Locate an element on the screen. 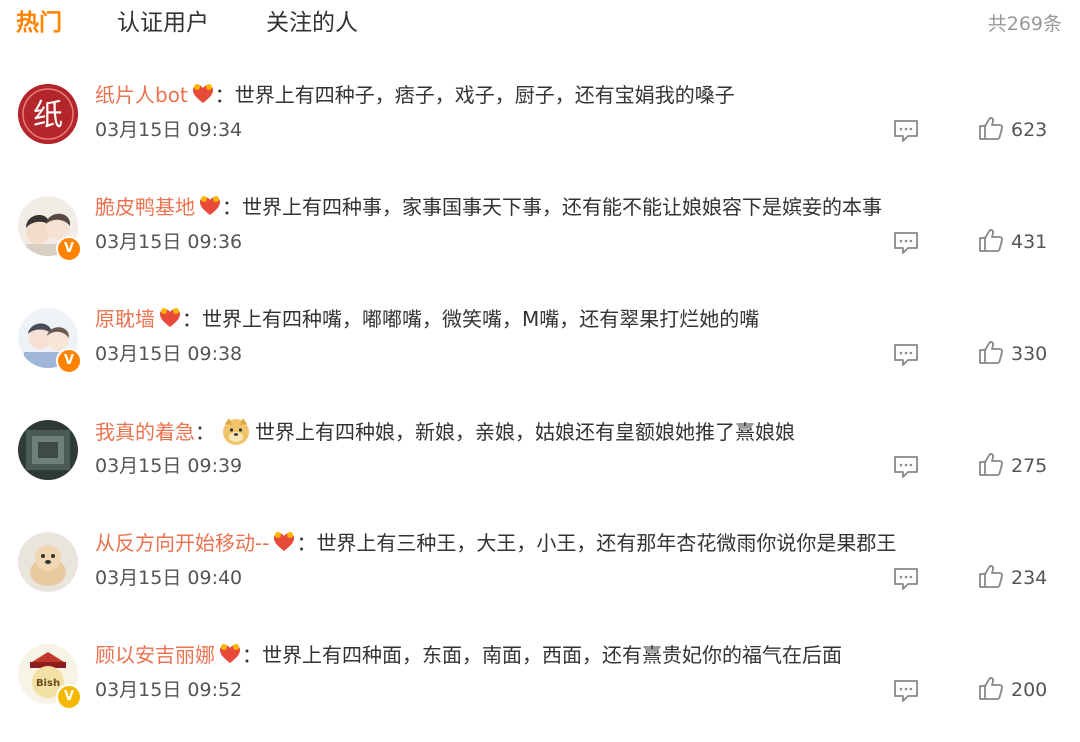 This screenshot has width=1080, height=742. comment-time: 03月15日 09:34 is located at coordinates (169, 130).